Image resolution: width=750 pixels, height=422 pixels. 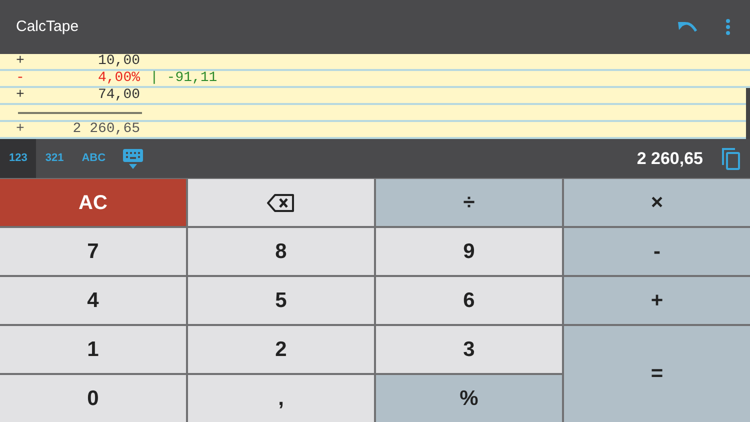 I want to click on keyboard-icon, so click(x=132, y=158).